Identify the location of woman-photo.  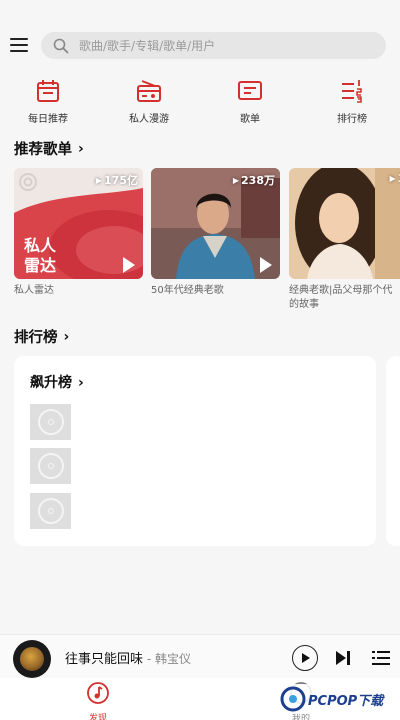
(344, 223).